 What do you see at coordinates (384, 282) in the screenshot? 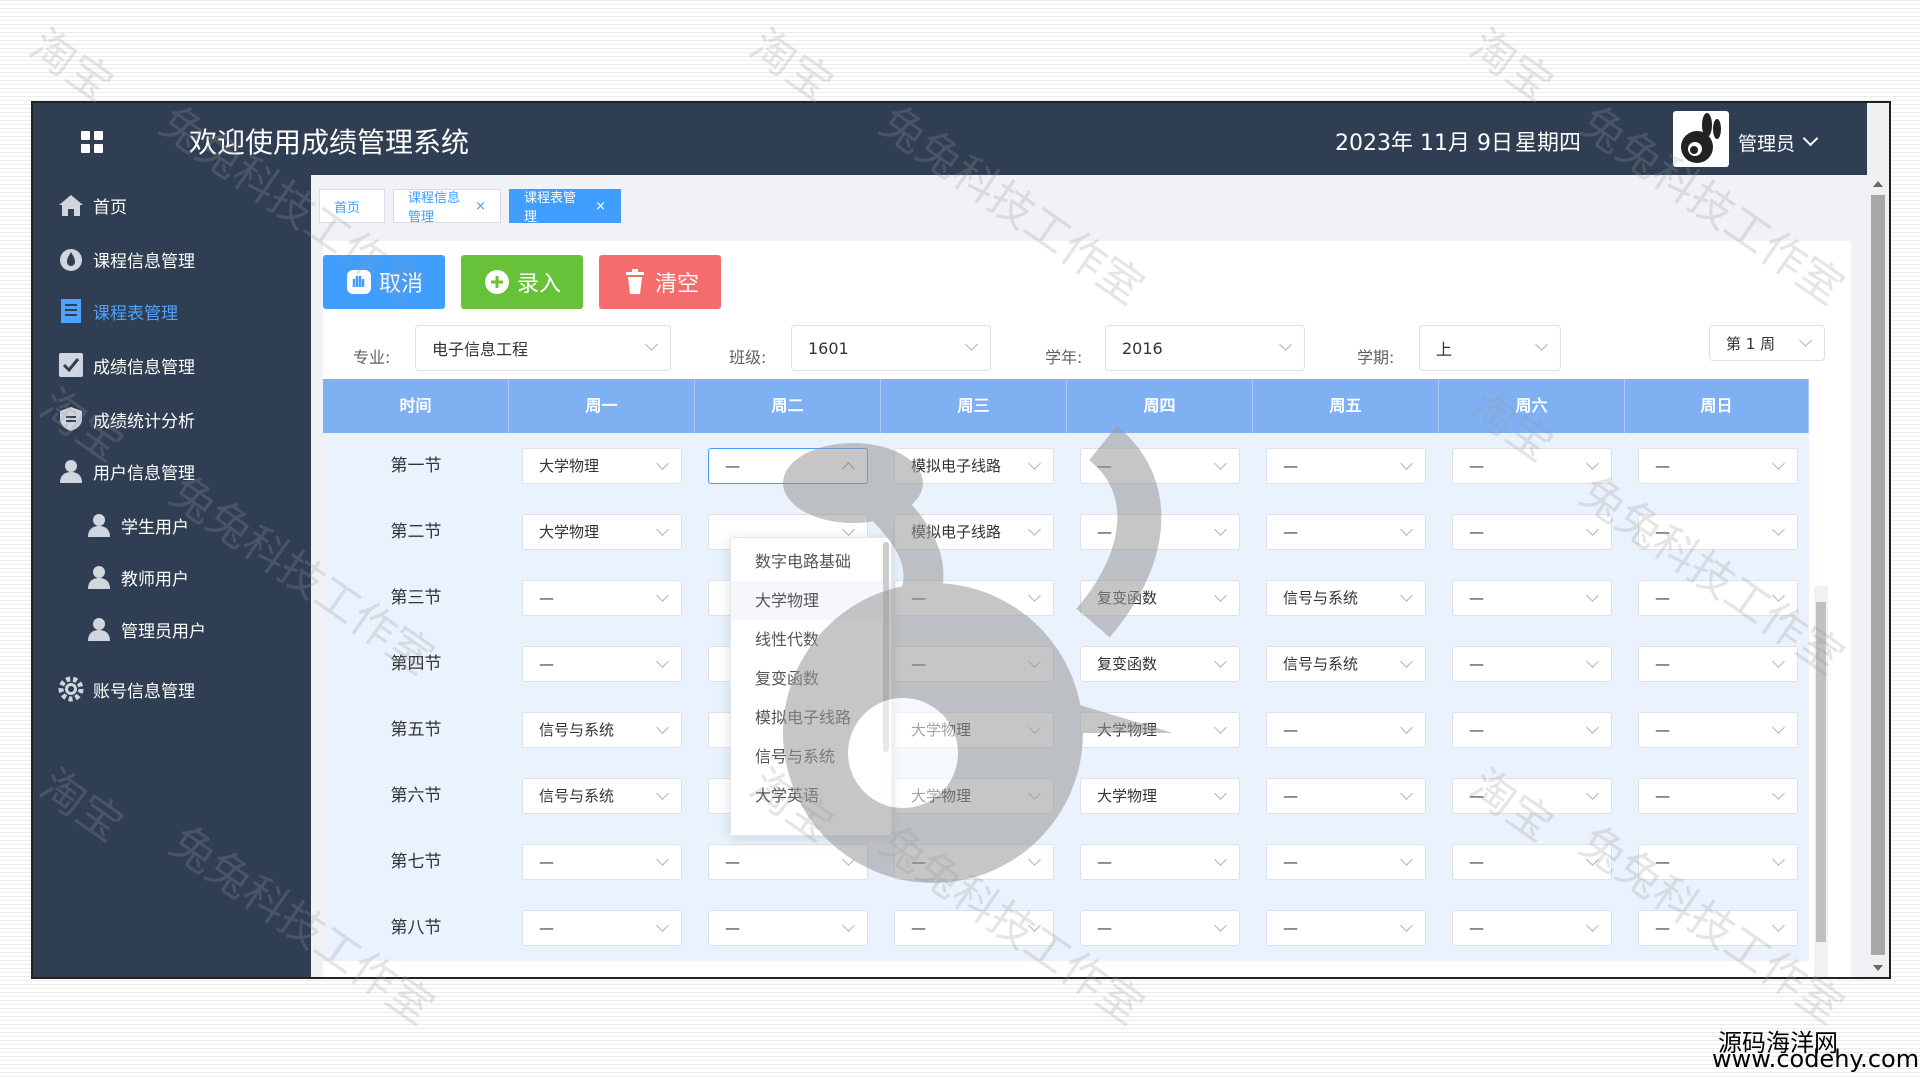
I see `cancel-button: 取消` at bounding box center [384, 282].